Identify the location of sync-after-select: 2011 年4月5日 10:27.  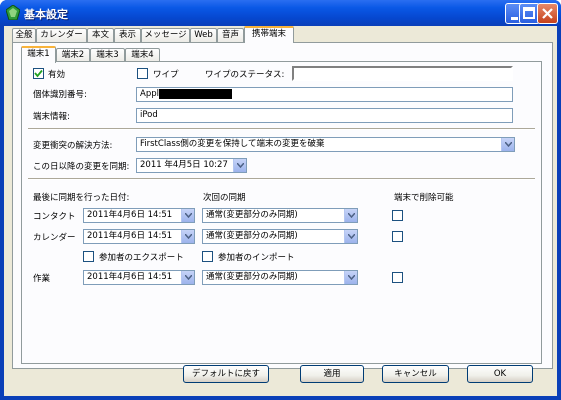
(191, 165).